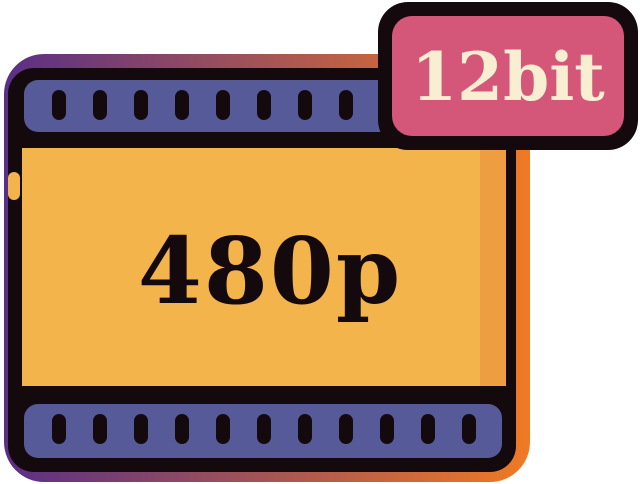  I want to click on bitdepth-badge: 12bit, so click(508, 76).